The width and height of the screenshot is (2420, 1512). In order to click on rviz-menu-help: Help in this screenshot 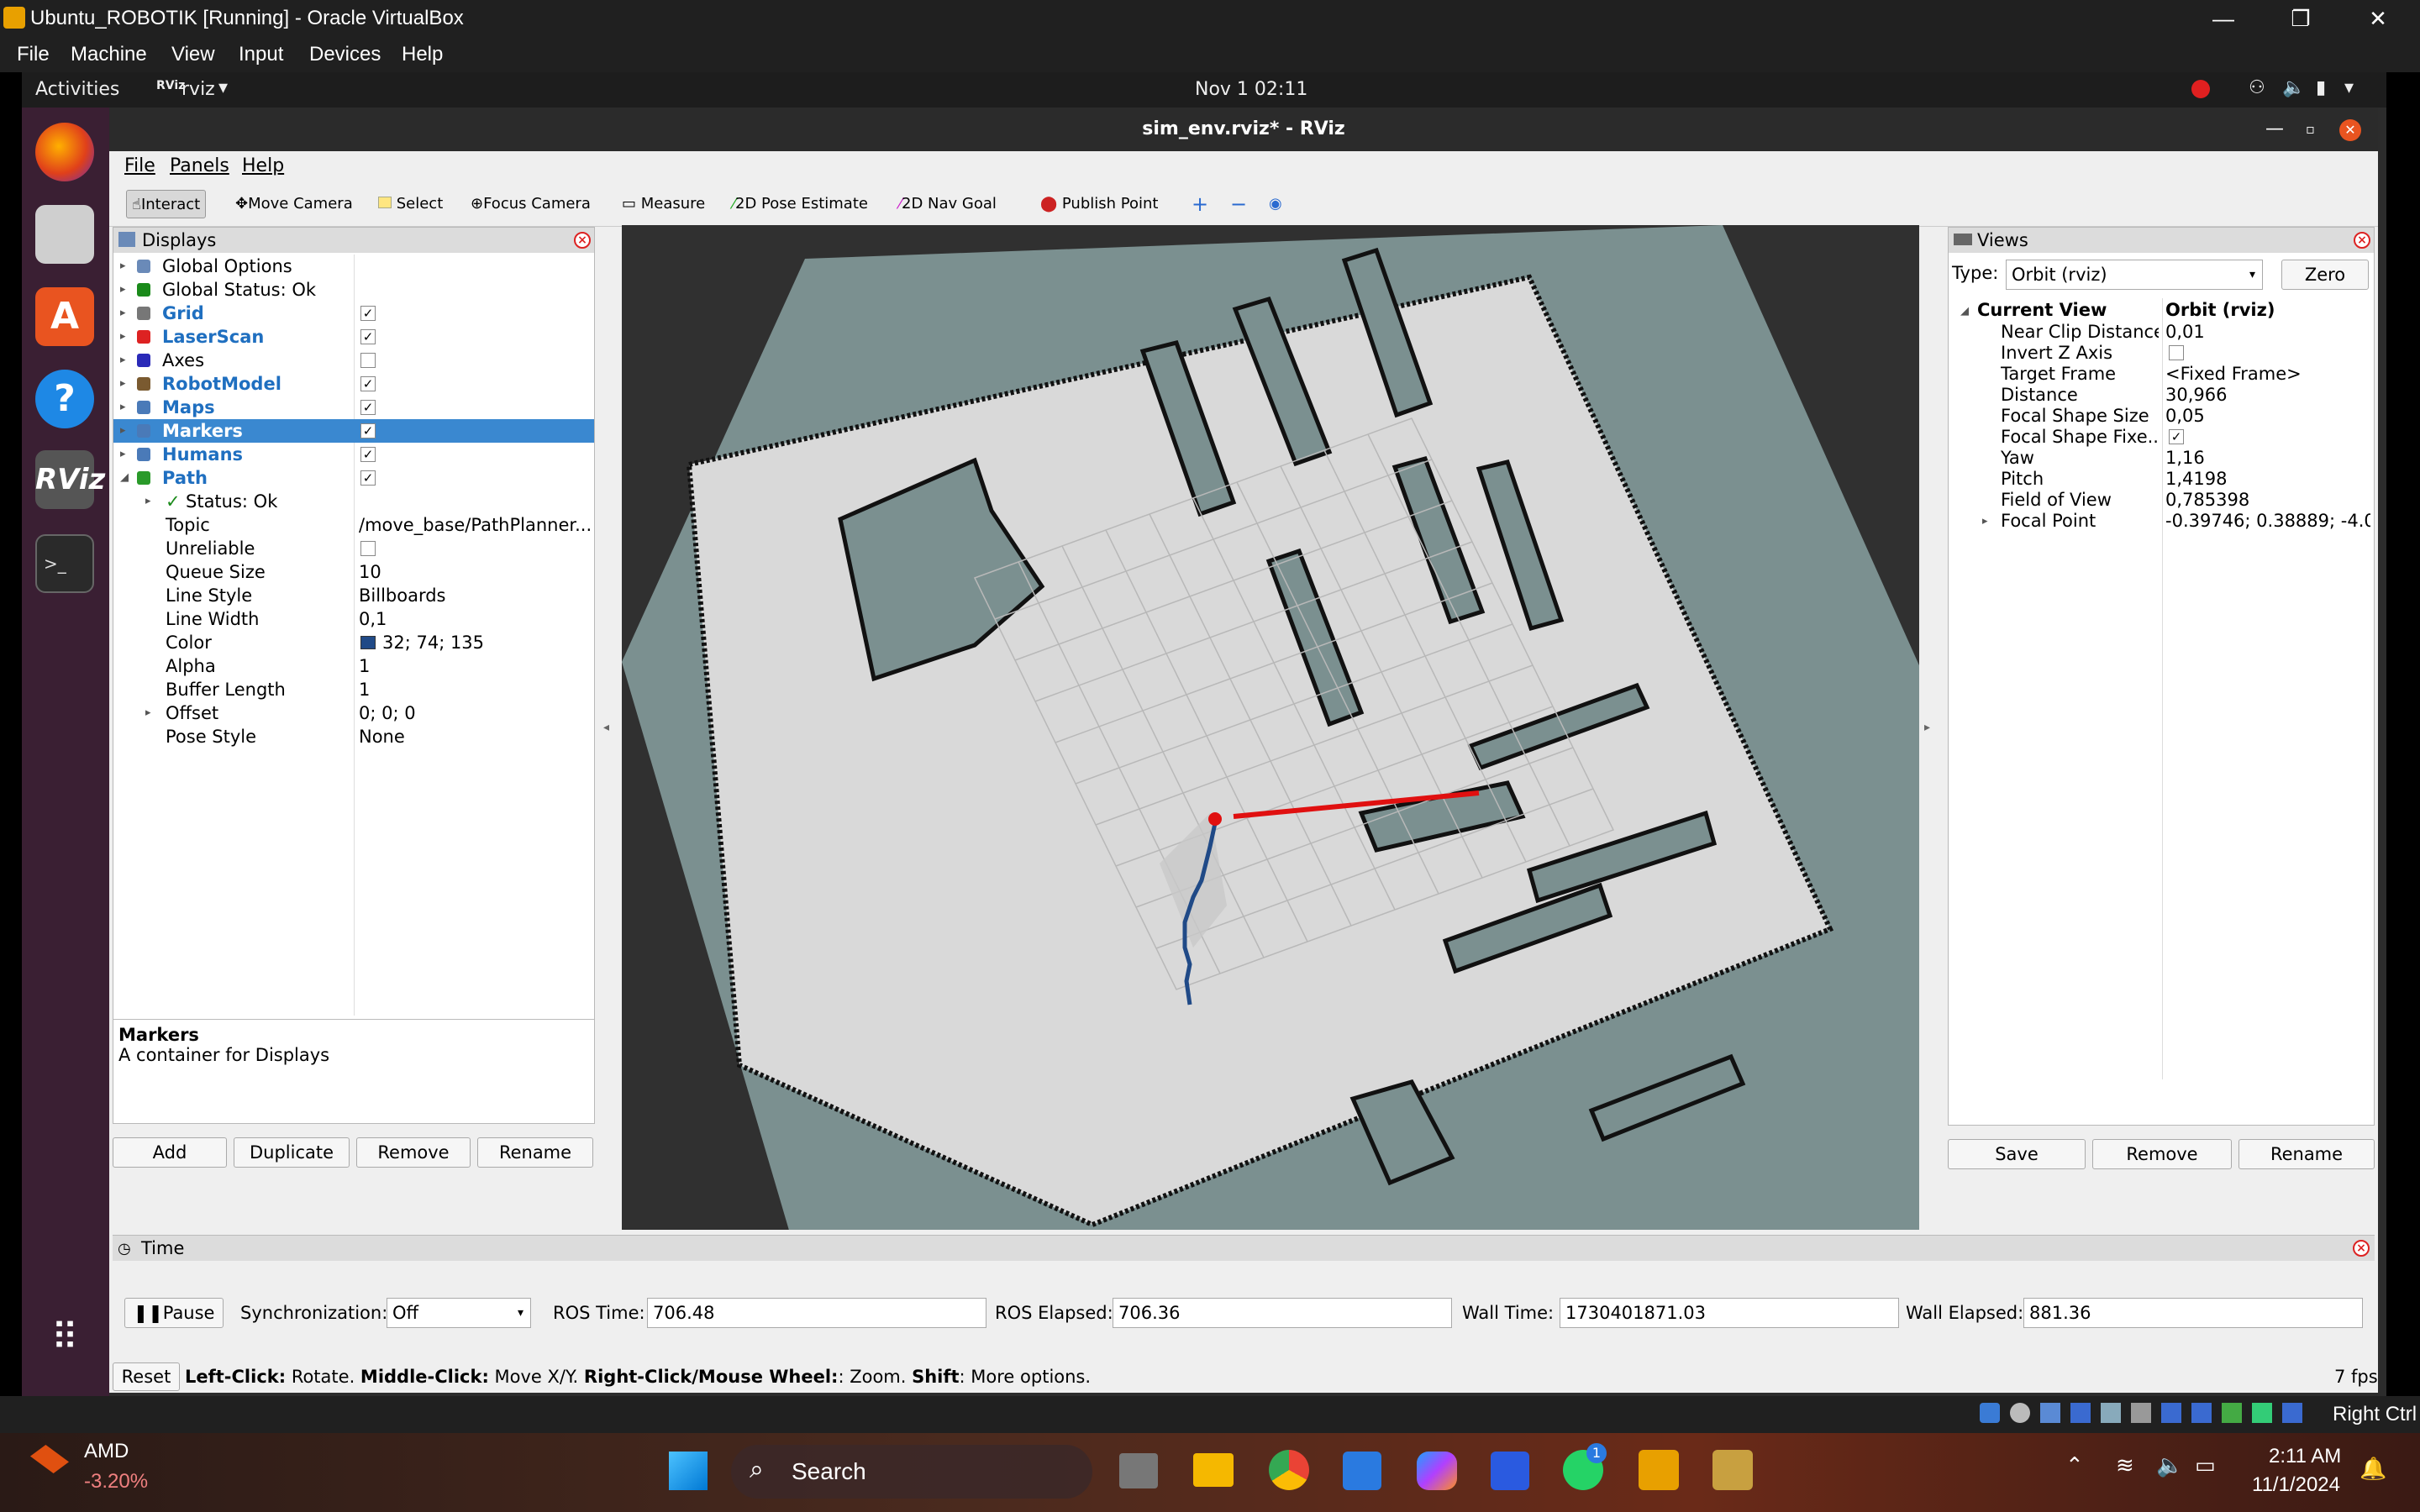, I will do `click(263, 165)`.